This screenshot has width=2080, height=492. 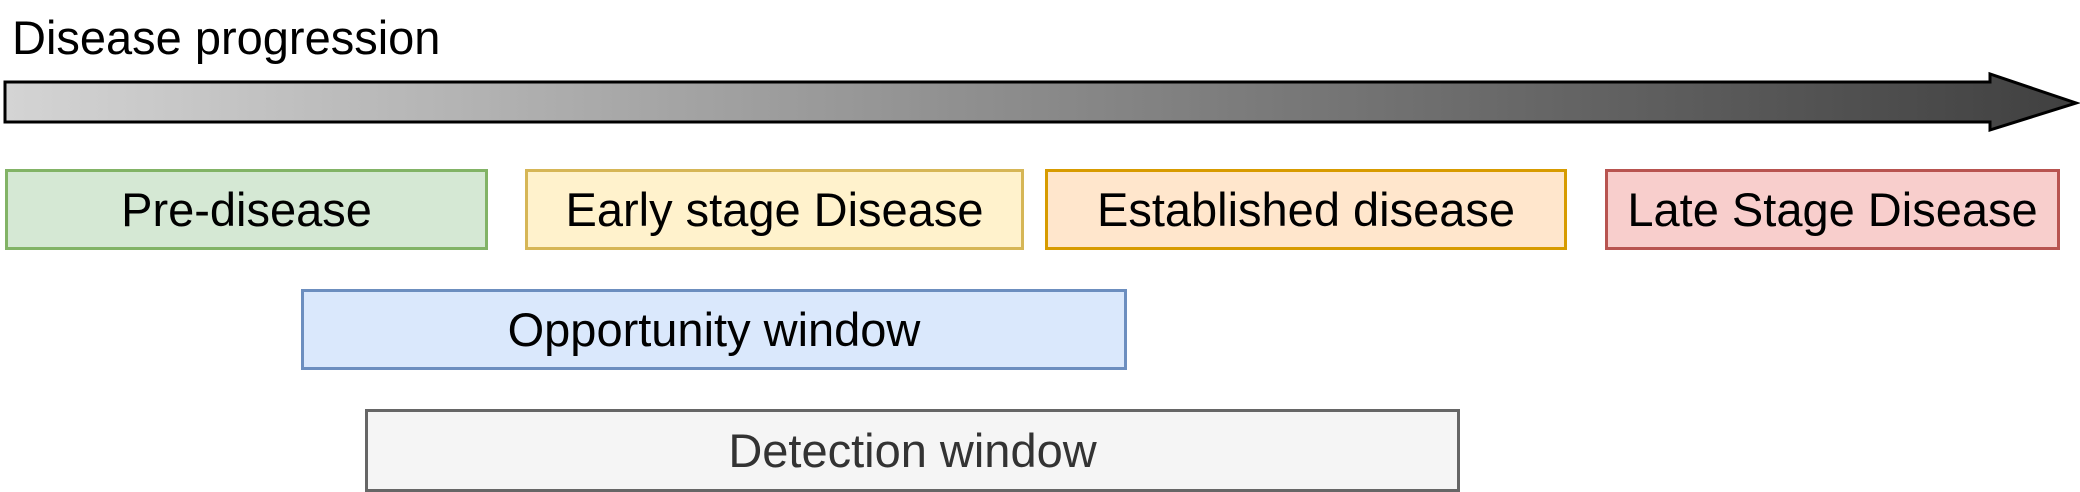 I want to click on arrow-shape, so click(x=1041, y=102).